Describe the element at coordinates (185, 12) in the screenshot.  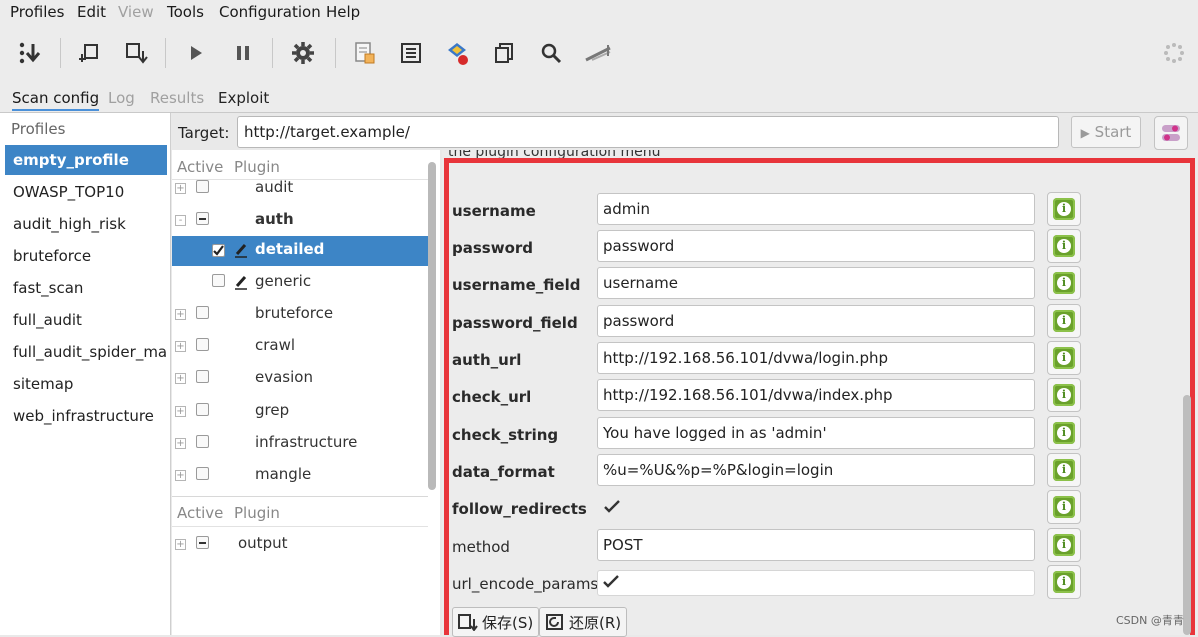
I see `menu-tools: Tools` at that location.